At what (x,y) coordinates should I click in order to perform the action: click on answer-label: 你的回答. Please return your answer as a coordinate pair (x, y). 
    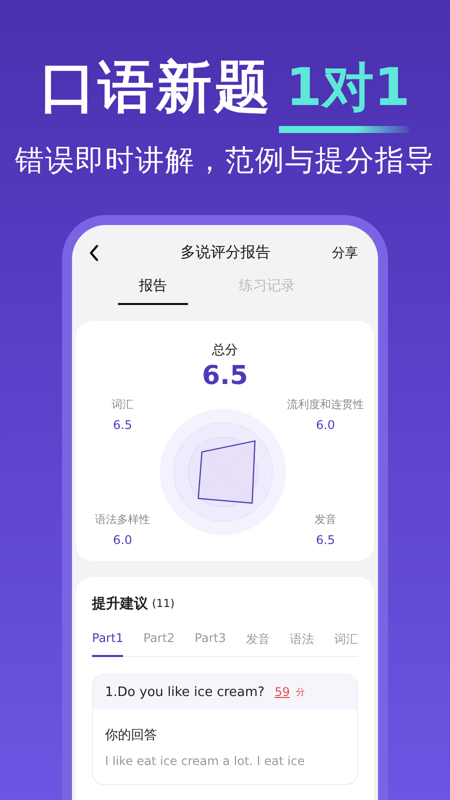
    Looking at the image, I should click on (131, 735).